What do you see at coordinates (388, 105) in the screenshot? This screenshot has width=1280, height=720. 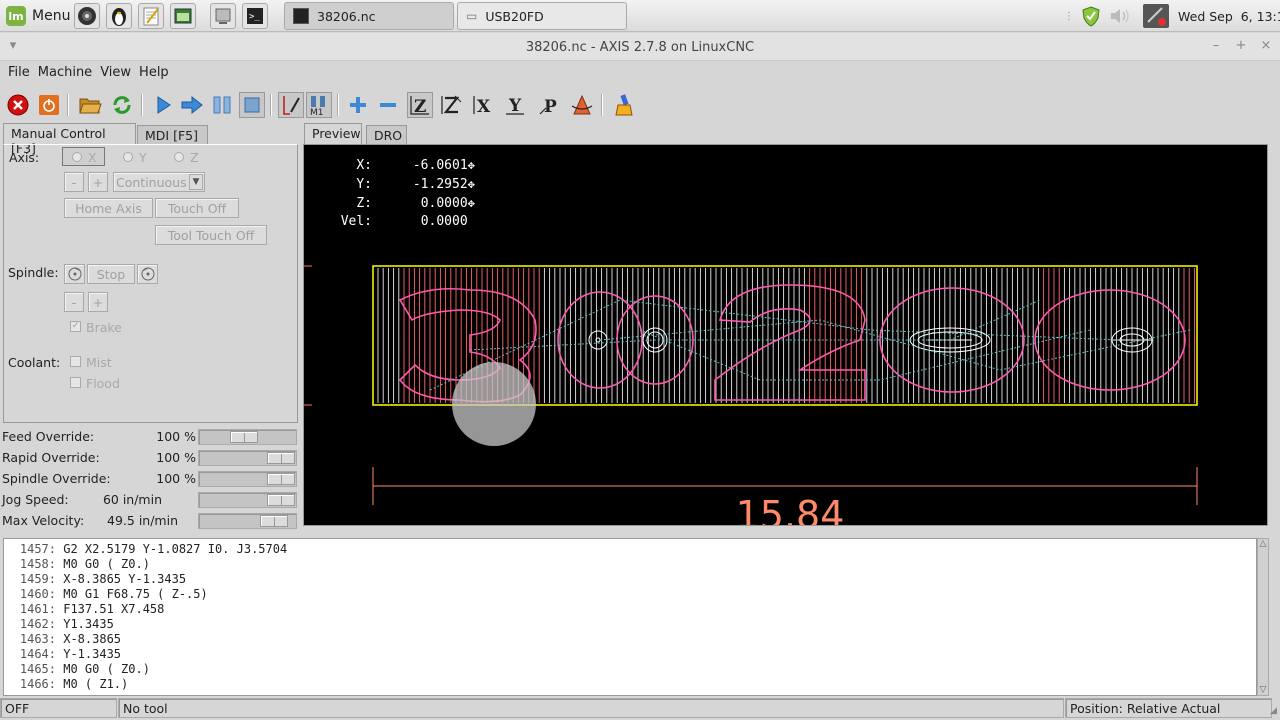 I see `zoom-out-button` at bounding box center [388, 105].